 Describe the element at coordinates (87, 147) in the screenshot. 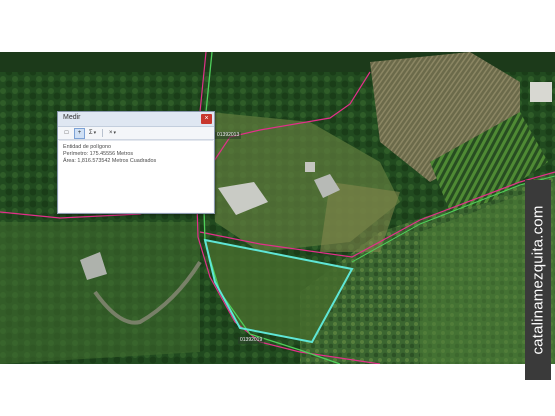

I see `entity-type-text: Entidad de polígono` at that location.